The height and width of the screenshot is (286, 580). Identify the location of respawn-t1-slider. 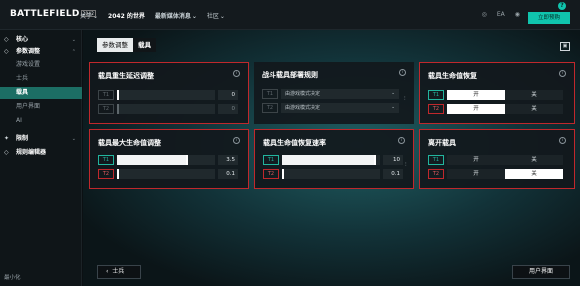
(166, 95).